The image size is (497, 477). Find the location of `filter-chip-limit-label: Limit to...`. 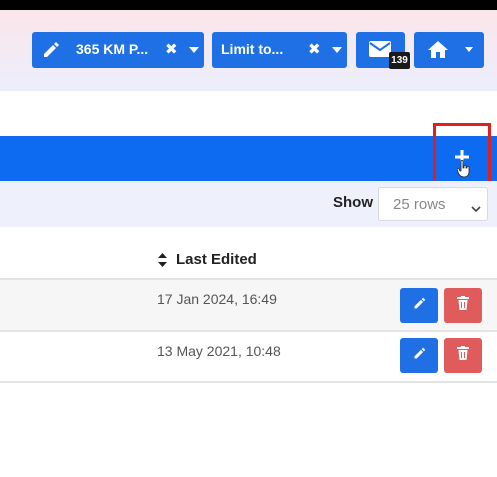

filter-chip-limit-label: Limit to... is located at coordinates (252, 49).